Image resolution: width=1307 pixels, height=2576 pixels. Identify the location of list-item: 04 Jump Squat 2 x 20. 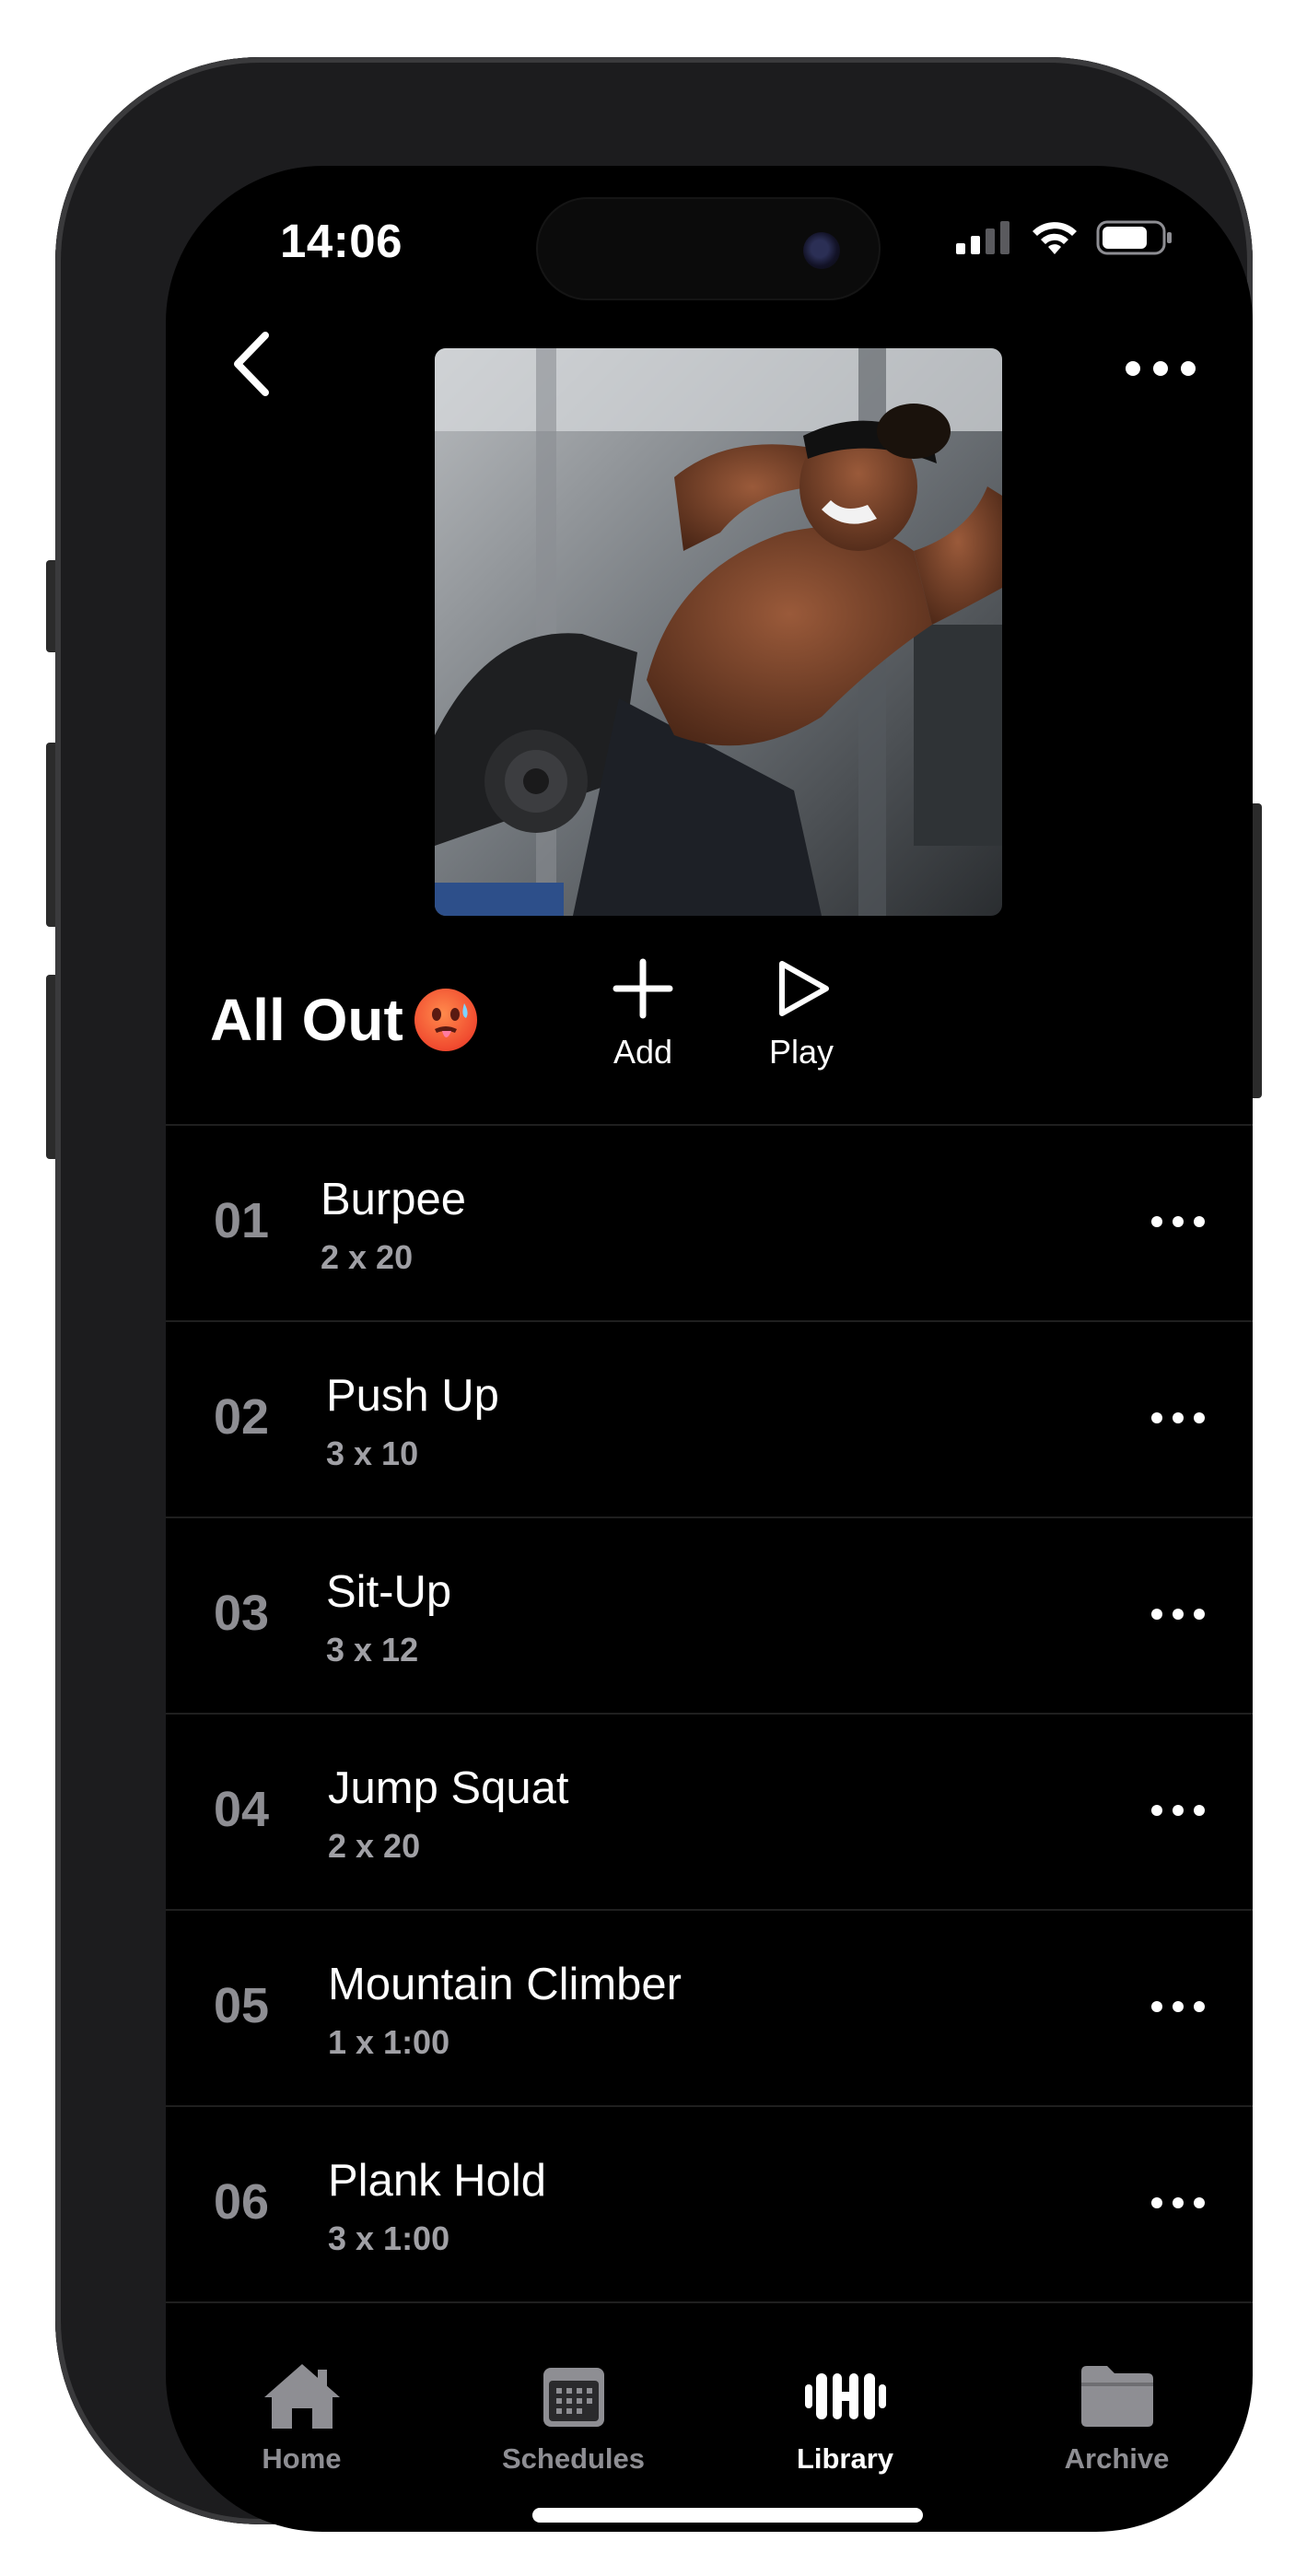
(710, 1811).